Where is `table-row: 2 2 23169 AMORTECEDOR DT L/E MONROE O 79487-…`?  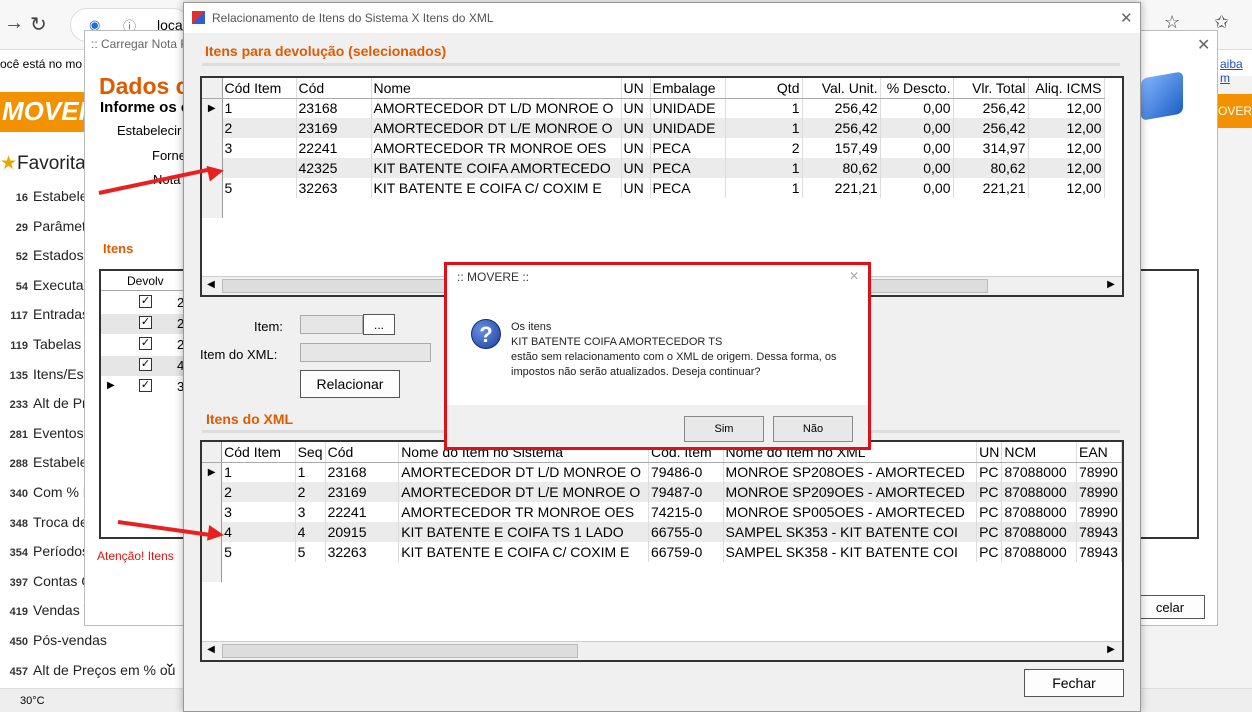 table-row: 2 2 23169 AMORTECEDOR DT L/E MONROE O 79487-… is located at coordinates (662, 492).